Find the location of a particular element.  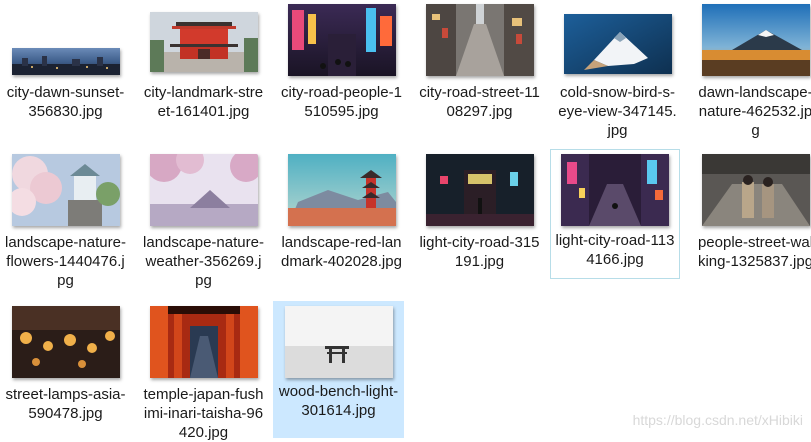

file-item: city-road-street-1108297.jpg is located at coordinates (479, 61).